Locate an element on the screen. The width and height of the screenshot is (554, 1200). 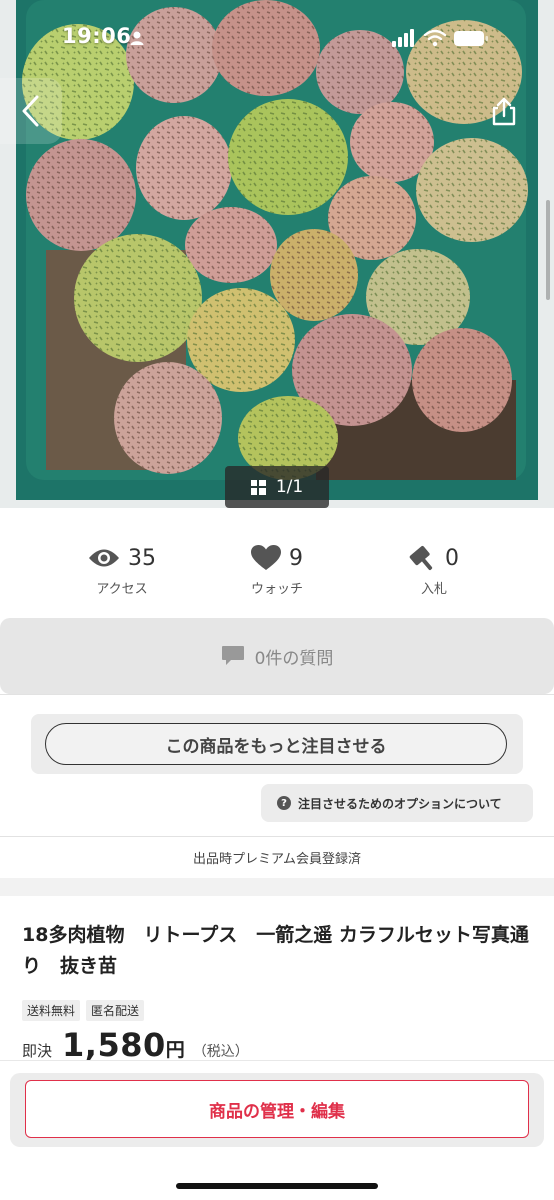
shipping-badges: 送料無料 匿名配送 is located at coordinates (83, 1010).